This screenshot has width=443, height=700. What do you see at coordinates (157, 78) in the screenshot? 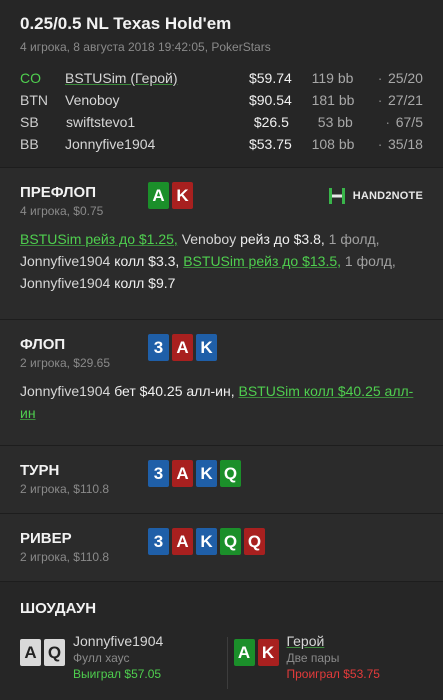
I see `player-name-link: BSTUSim (Герой)` at bounding box center [157, 78].